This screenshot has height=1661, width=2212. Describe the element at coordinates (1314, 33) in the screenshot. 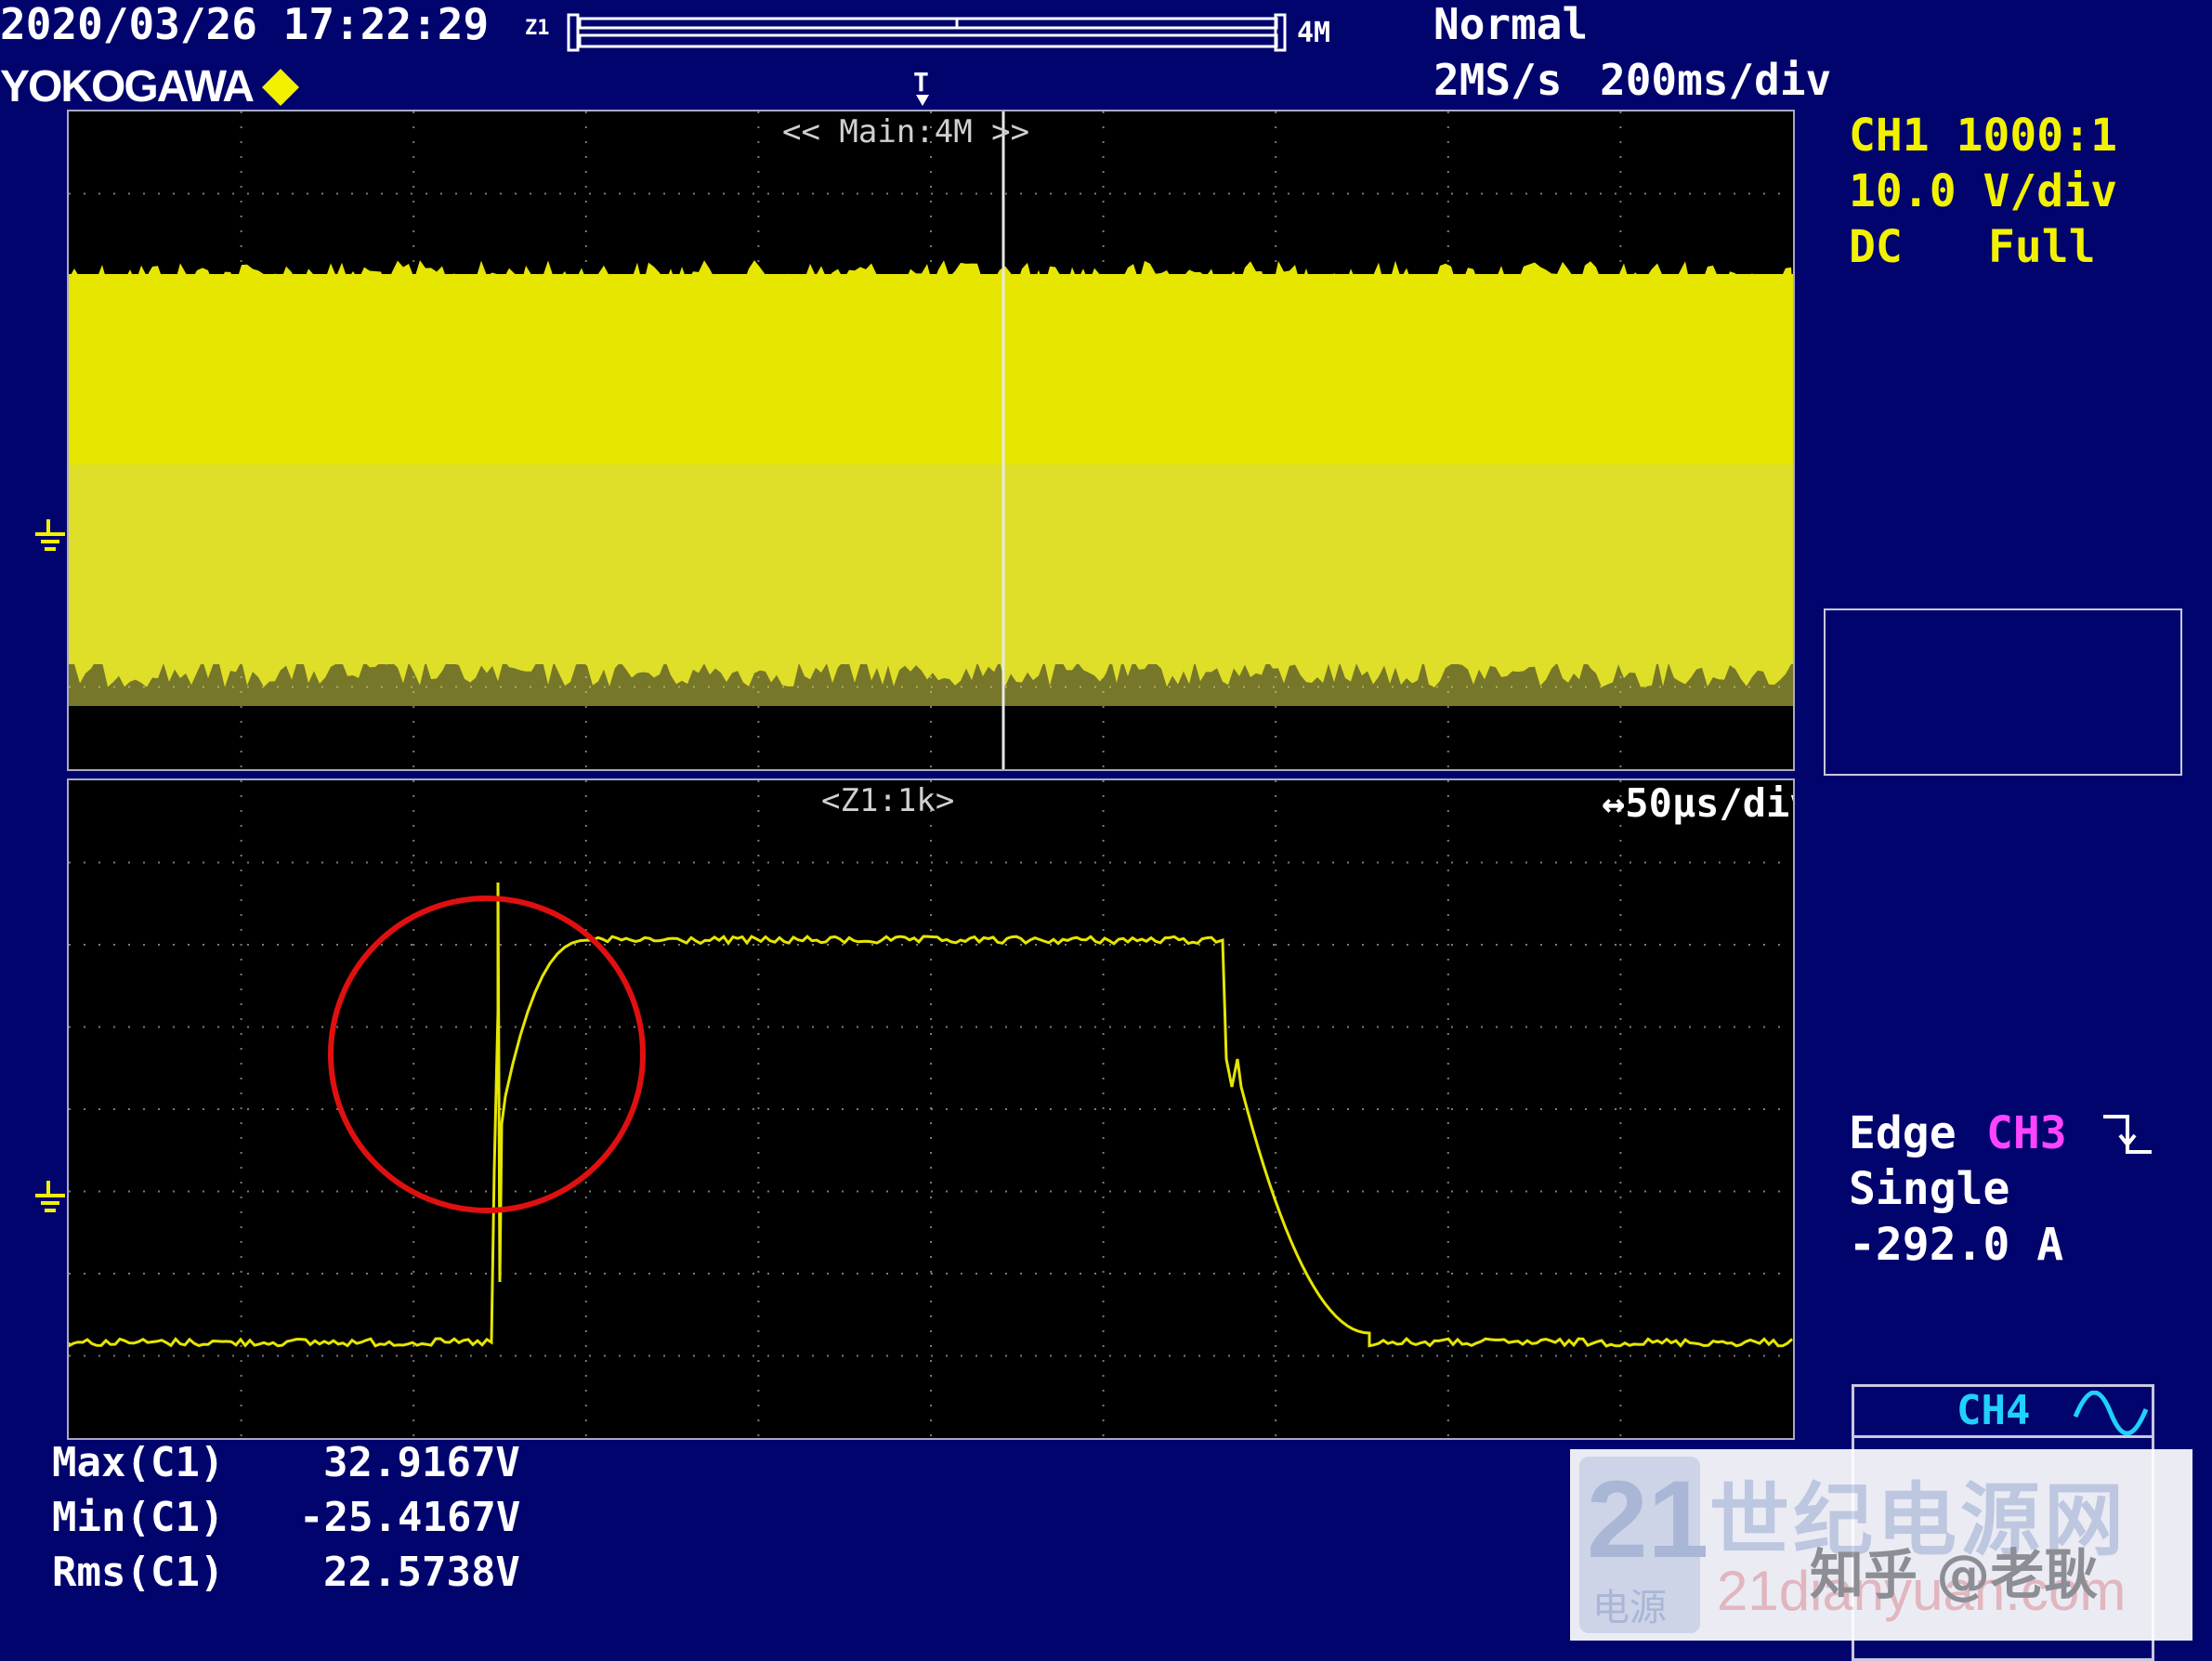

I see `record-length: 4M` at that location.